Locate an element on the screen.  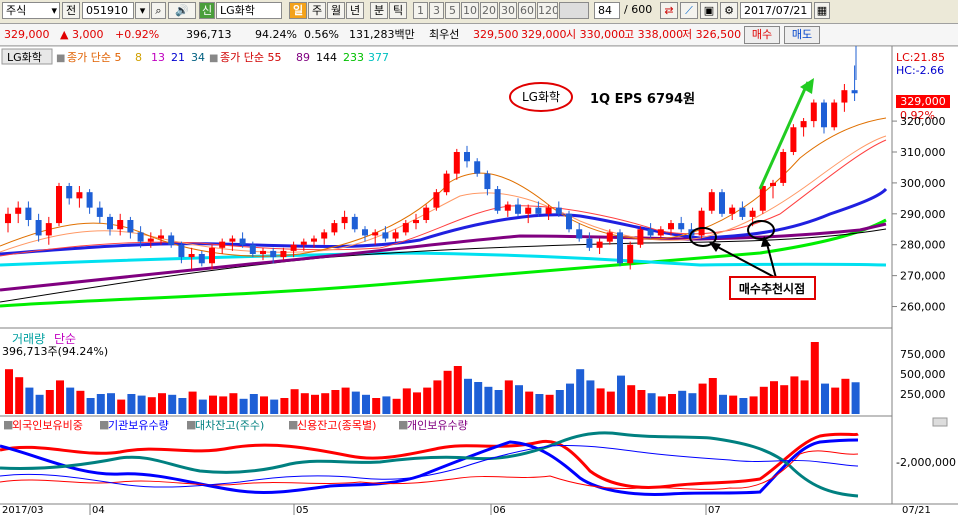
search-icon: ⌕ is located at coordinates (158, 10).